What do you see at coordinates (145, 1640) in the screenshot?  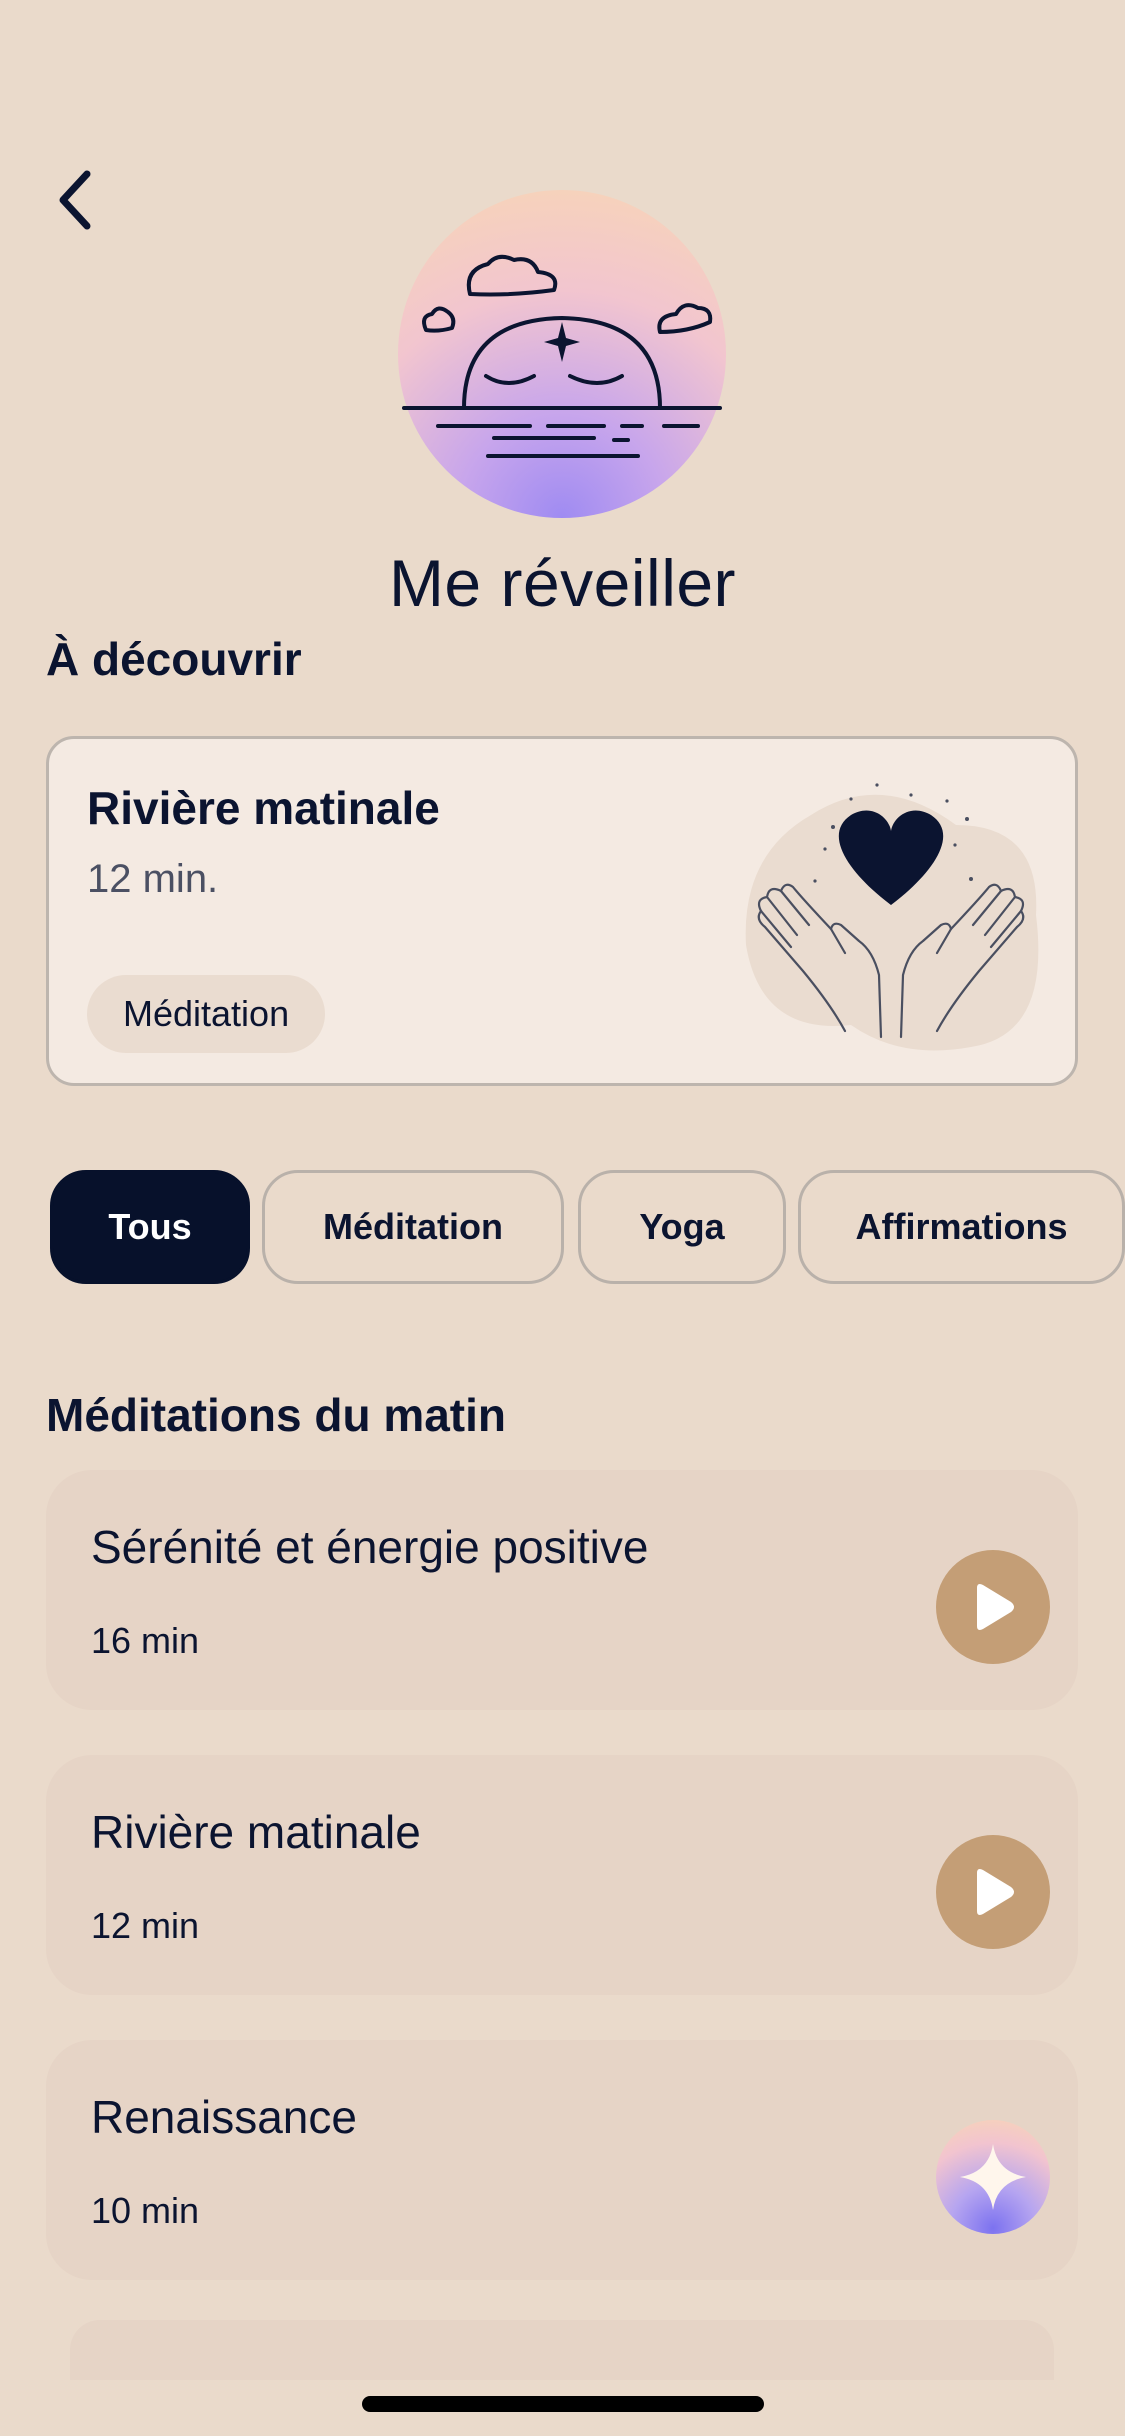 I see `list-item-duration: 16 min` at bounding box center [145, 1640].